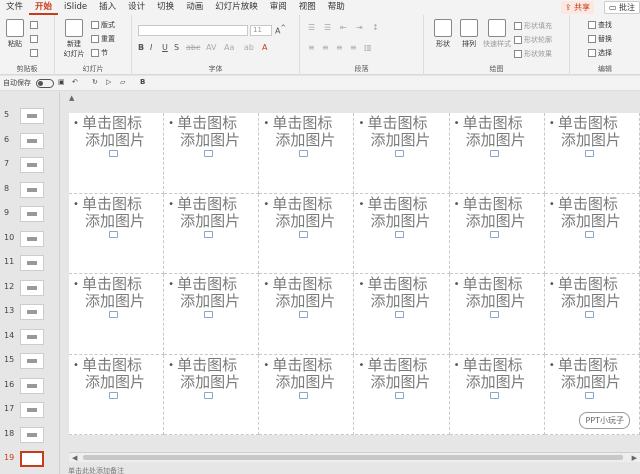 Image resolution: width=640 pixels, height=474 pixels. I want to click on format-painter-button, so click(35, 53).